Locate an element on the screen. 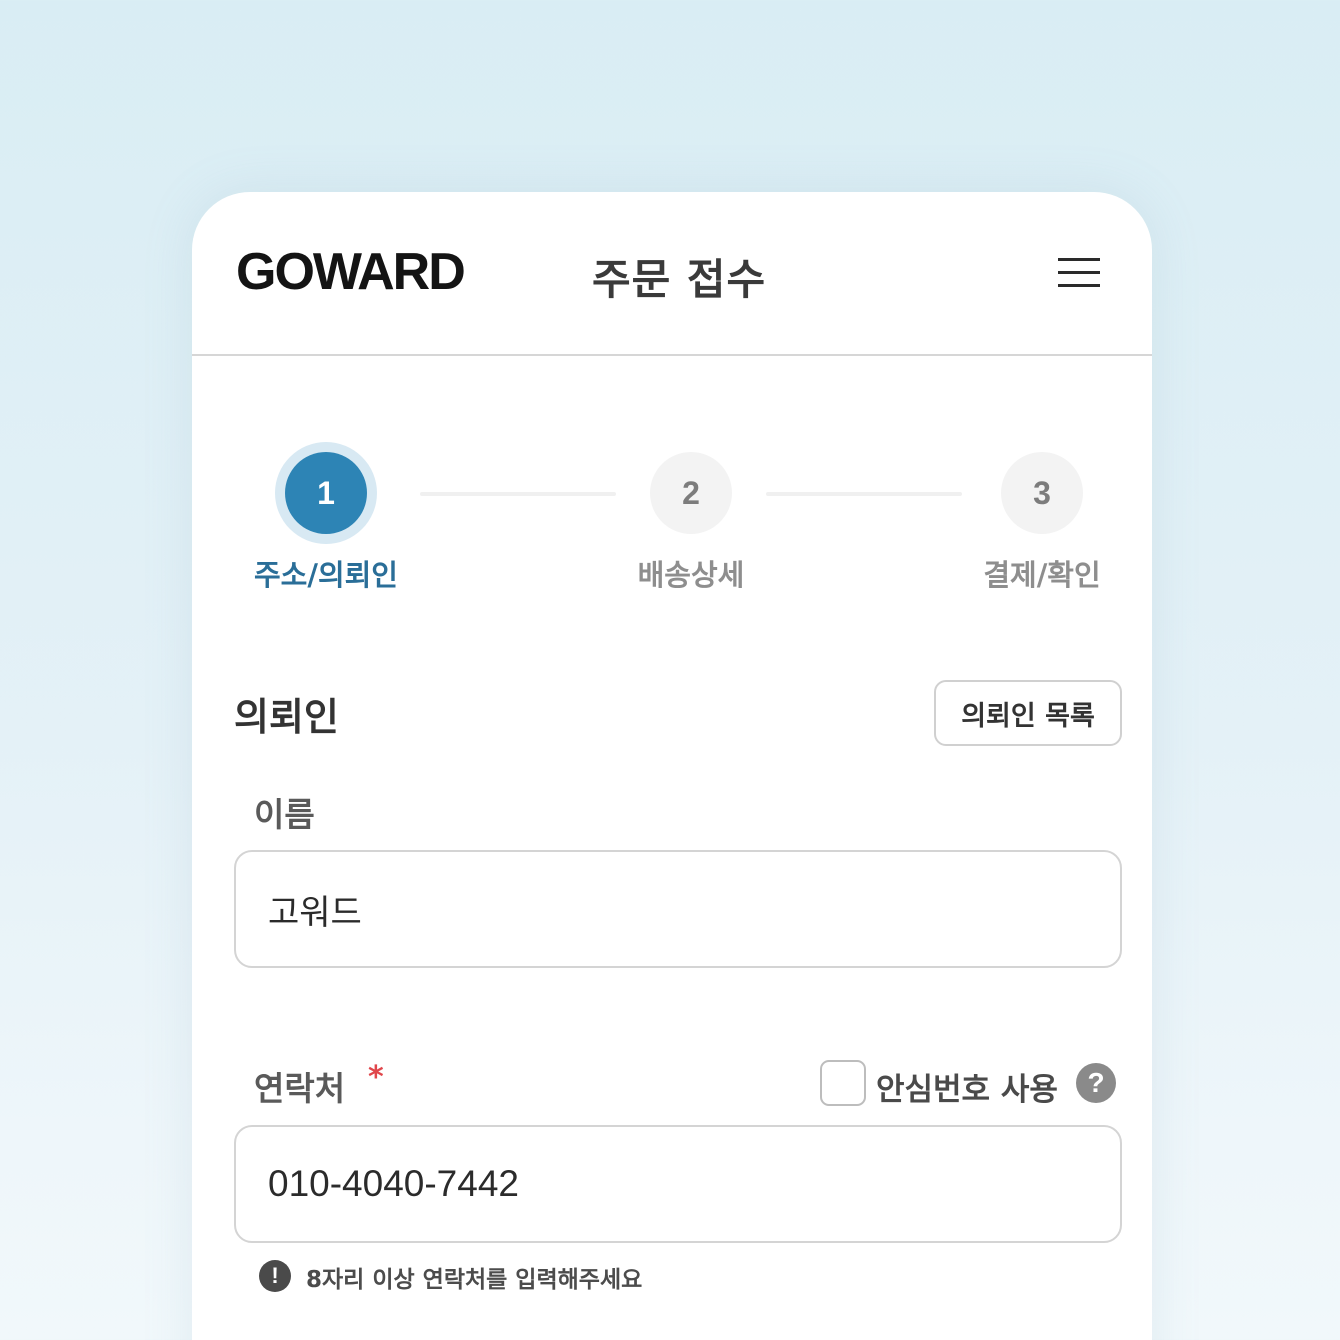 This screenshot has height=1340, width=1340. phone-error-message: 8자리 이상 연락처를 입력해주세요 is located at coordinates (474, 1280).